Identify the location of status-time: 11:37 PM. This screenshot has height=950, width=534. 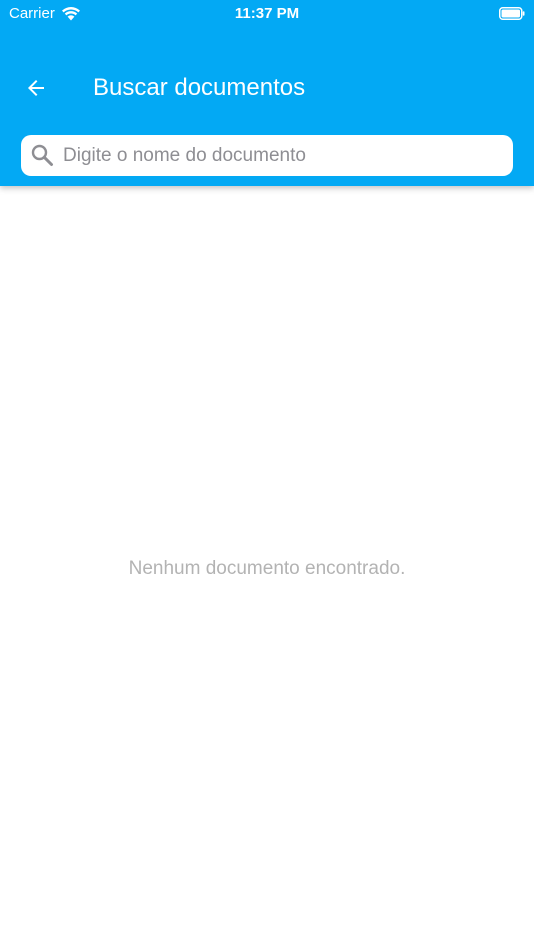
(267, 13).